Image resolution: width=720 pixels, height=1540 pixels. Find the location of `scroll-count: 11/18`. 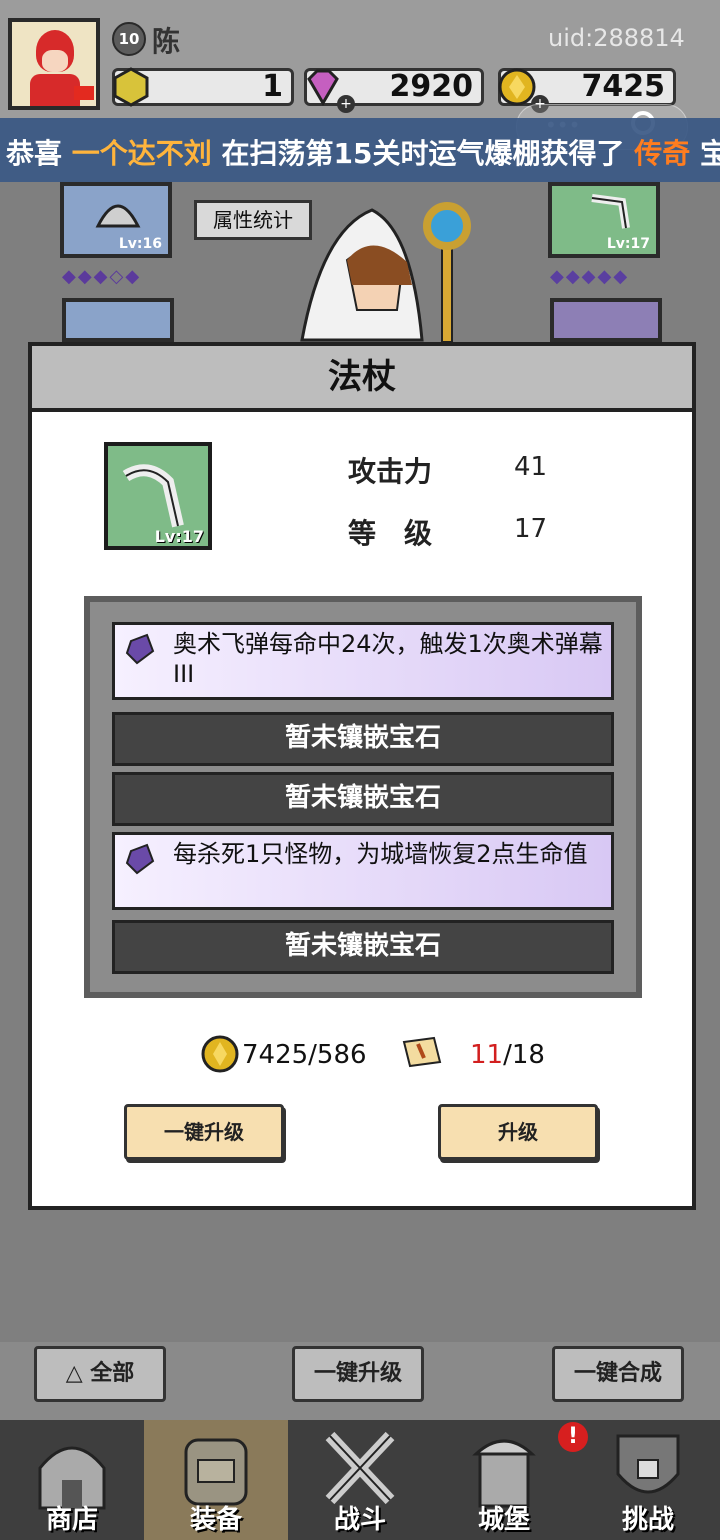

scroll-count: 11/18 is located at coordinates (507, 1055).